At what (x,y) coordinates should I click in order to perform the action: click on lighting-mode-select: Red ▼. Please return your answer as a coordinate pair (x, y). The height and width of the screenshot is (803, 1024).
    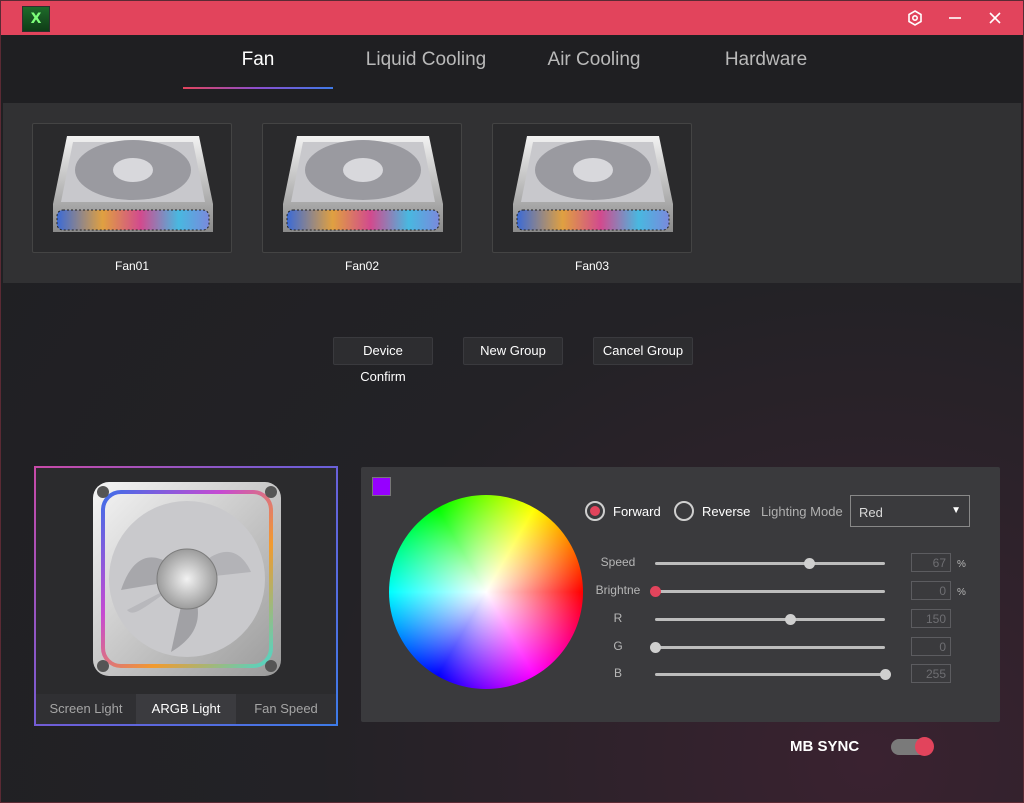
    Looking at the image, I should click on (910, 511).